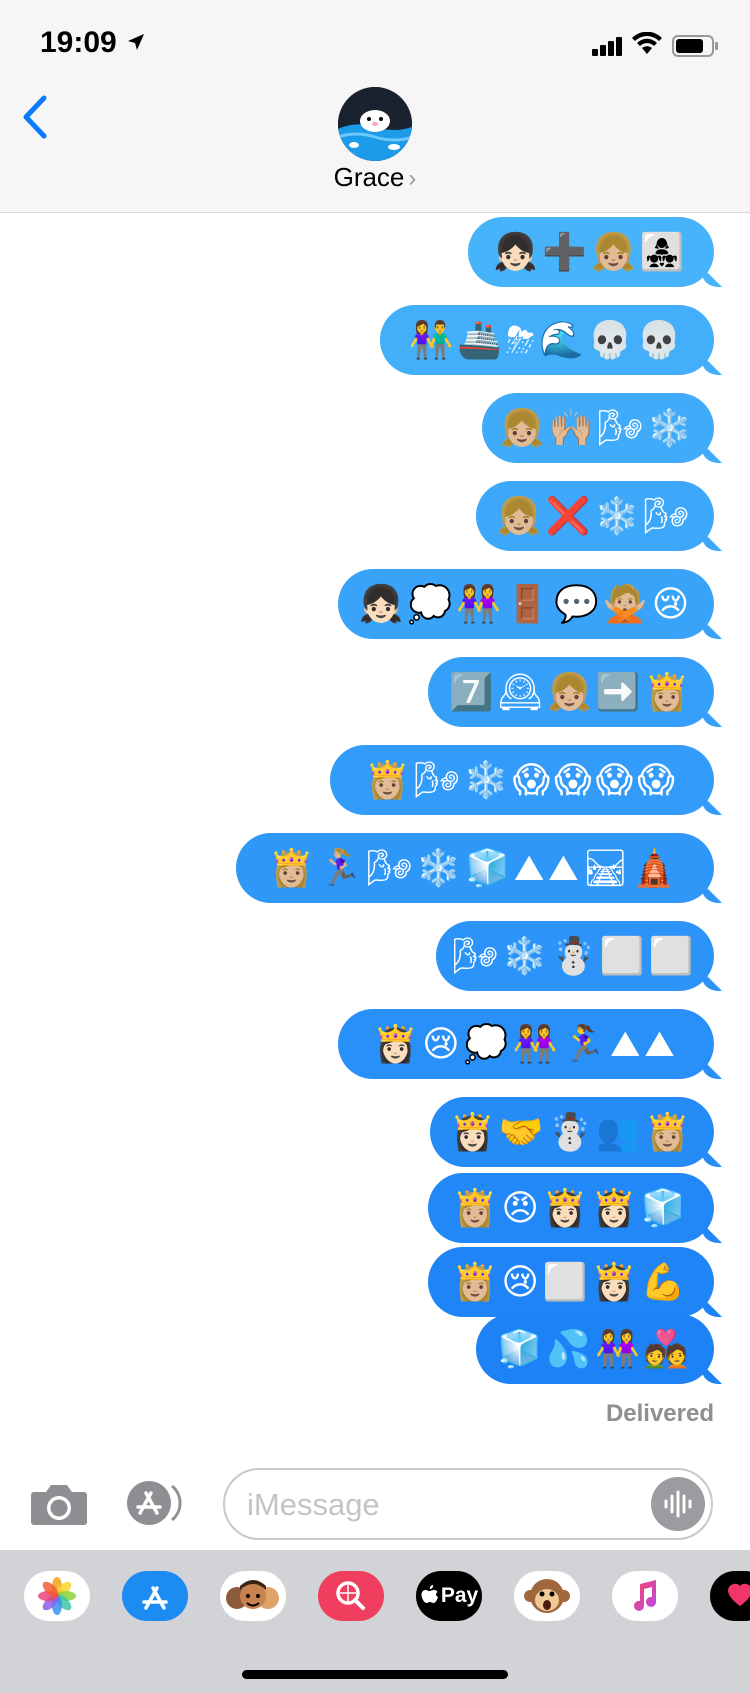 The height and width of the screenshot is (1693, 750). I want to click on message-bubble: 👧🏼❌❄️🌬, so click(595, 516).